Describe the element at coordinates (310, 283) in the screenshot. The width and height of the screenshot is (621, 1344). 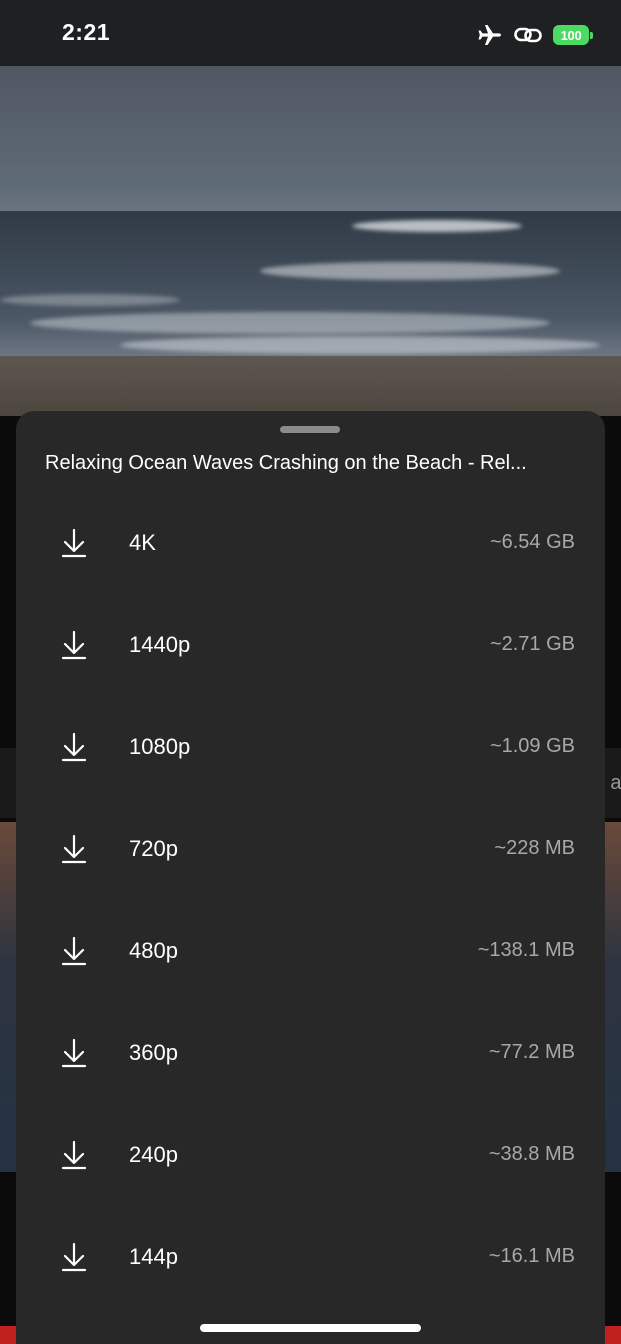
I see `video-sea` at that location.